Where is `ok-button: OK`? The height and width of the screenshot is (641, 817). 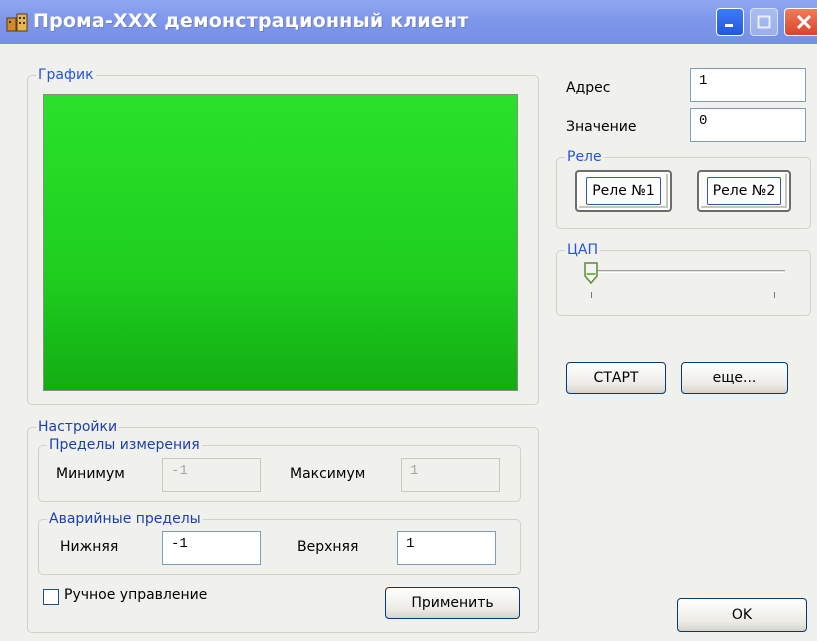
ok-button: OK is located at coordinates (742, 615).